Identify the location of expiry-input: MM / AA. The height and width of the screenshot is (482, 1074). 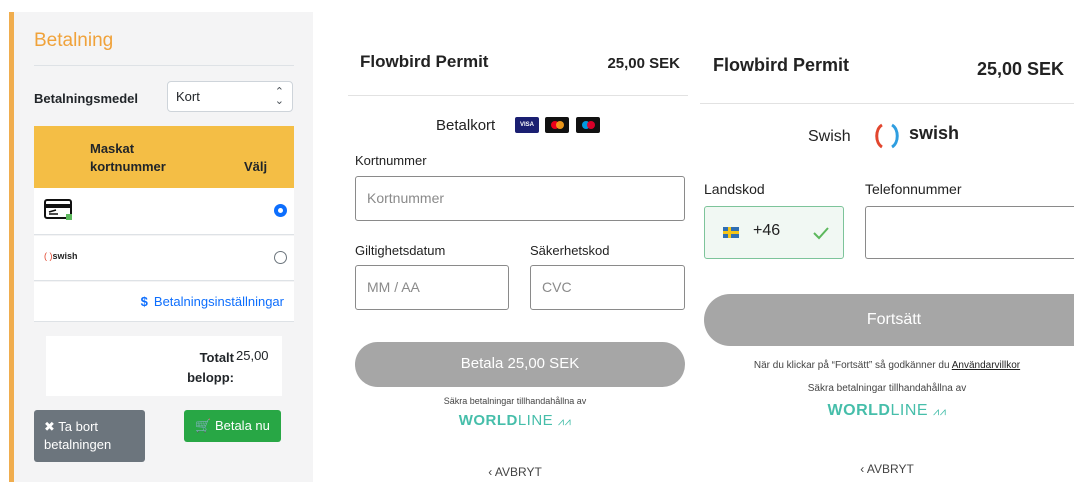
(432, 287).